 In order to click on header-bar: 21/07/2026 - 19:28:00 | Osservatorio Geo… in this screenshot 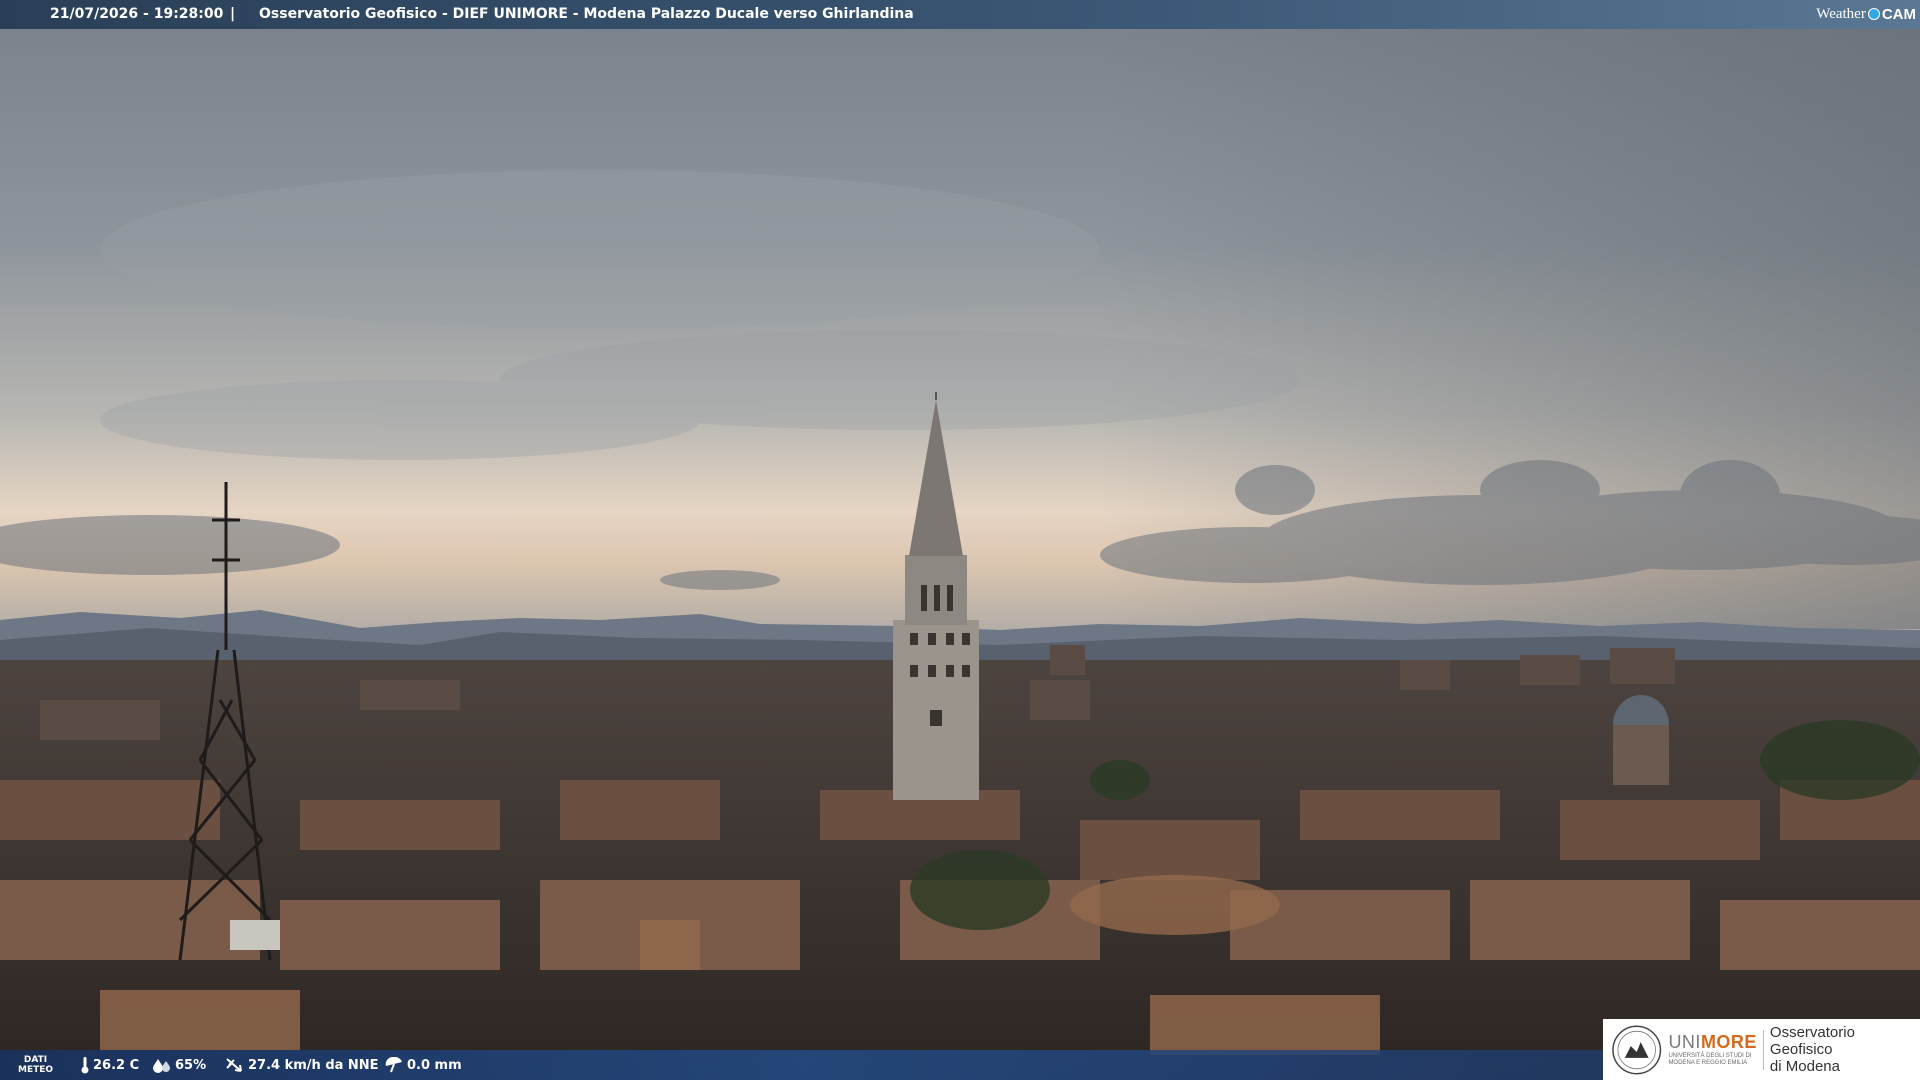, I will do `click(960, 14)`.